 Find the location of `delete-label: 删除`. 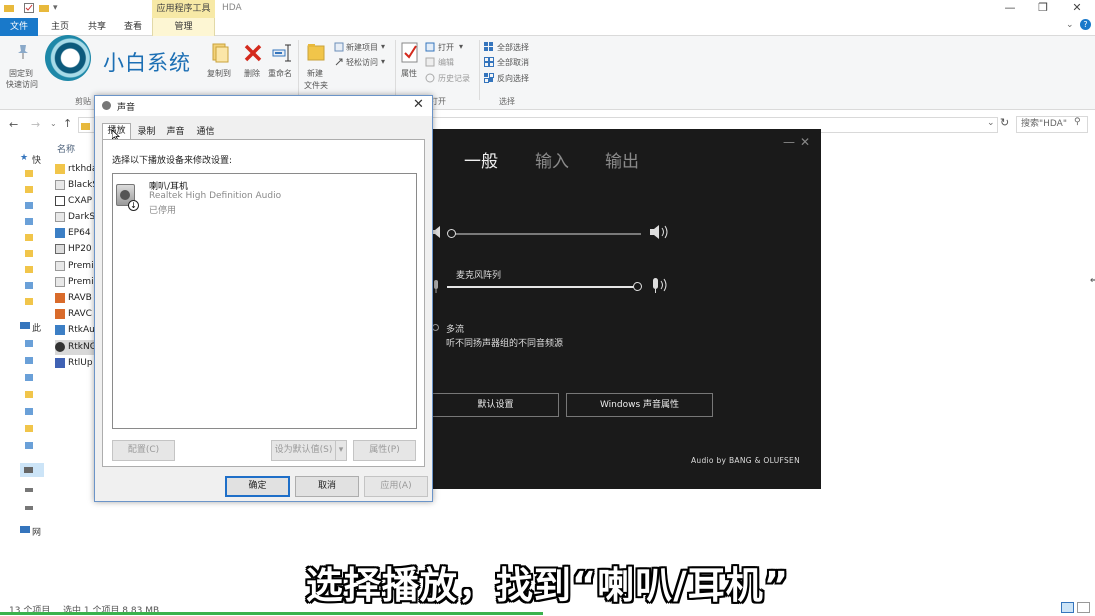

delete-label: 删除 is located at coordinates (252, 73).